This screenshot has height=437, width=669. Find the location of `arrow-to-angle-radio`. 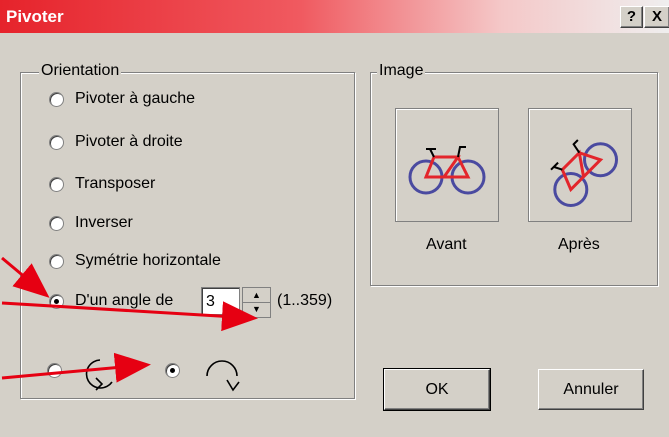

arrow-to-angle-radio is located at coordinates (25, 277).